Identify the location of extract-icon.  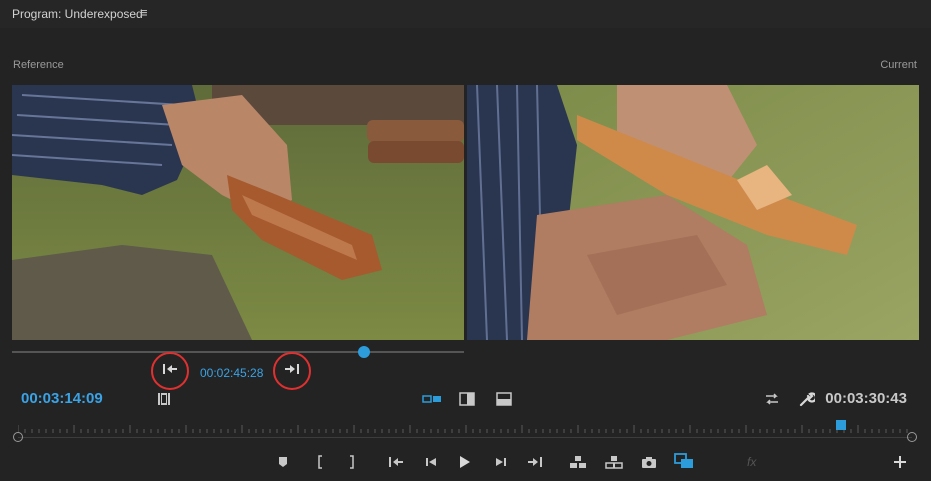
(614, 462).